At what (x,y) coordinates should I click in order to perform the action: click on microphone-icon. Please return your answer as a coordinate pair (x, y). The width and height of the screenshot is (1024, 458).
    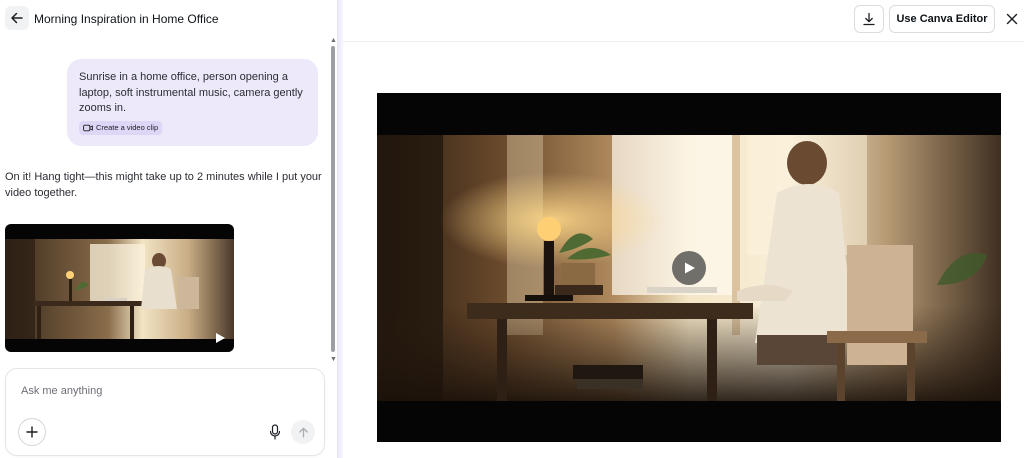
    Looking at the image, I should click on (275, 432).